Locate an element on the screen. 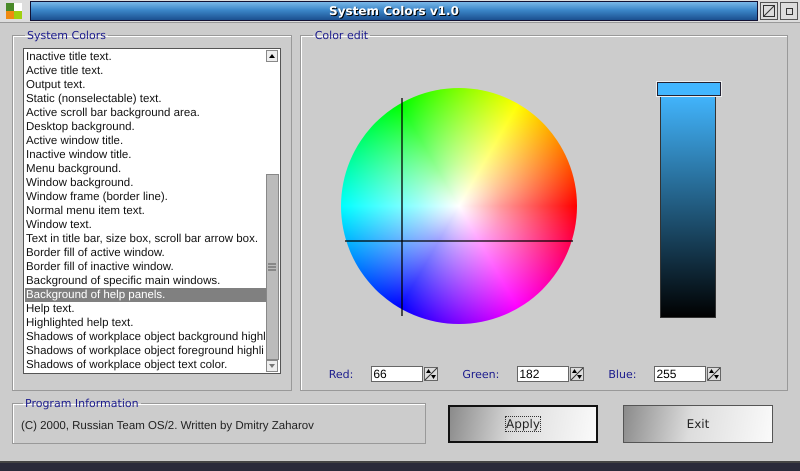 The height and width of the screenshot is (471, 800). list-item: Window text. is located at coordinates (145, 225).